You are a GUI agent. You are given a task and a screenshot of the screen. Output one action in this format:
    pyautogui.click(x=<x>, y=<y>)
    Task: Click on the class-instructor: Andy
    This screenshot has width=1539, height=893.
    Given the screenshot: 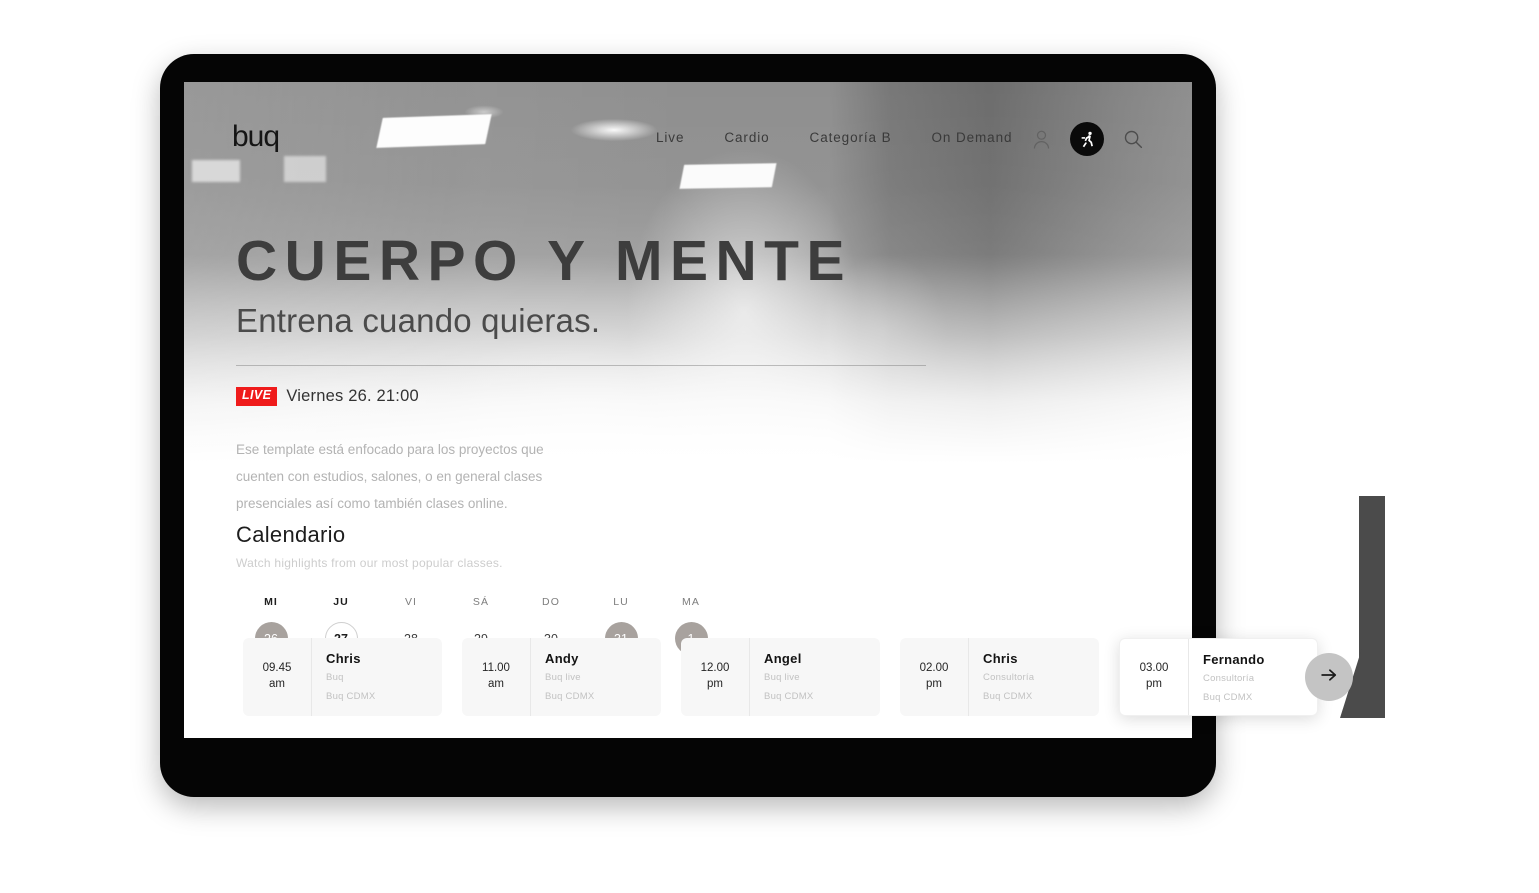 What is the action you would take?
    pyautogui.click(x=562, y=658)
    